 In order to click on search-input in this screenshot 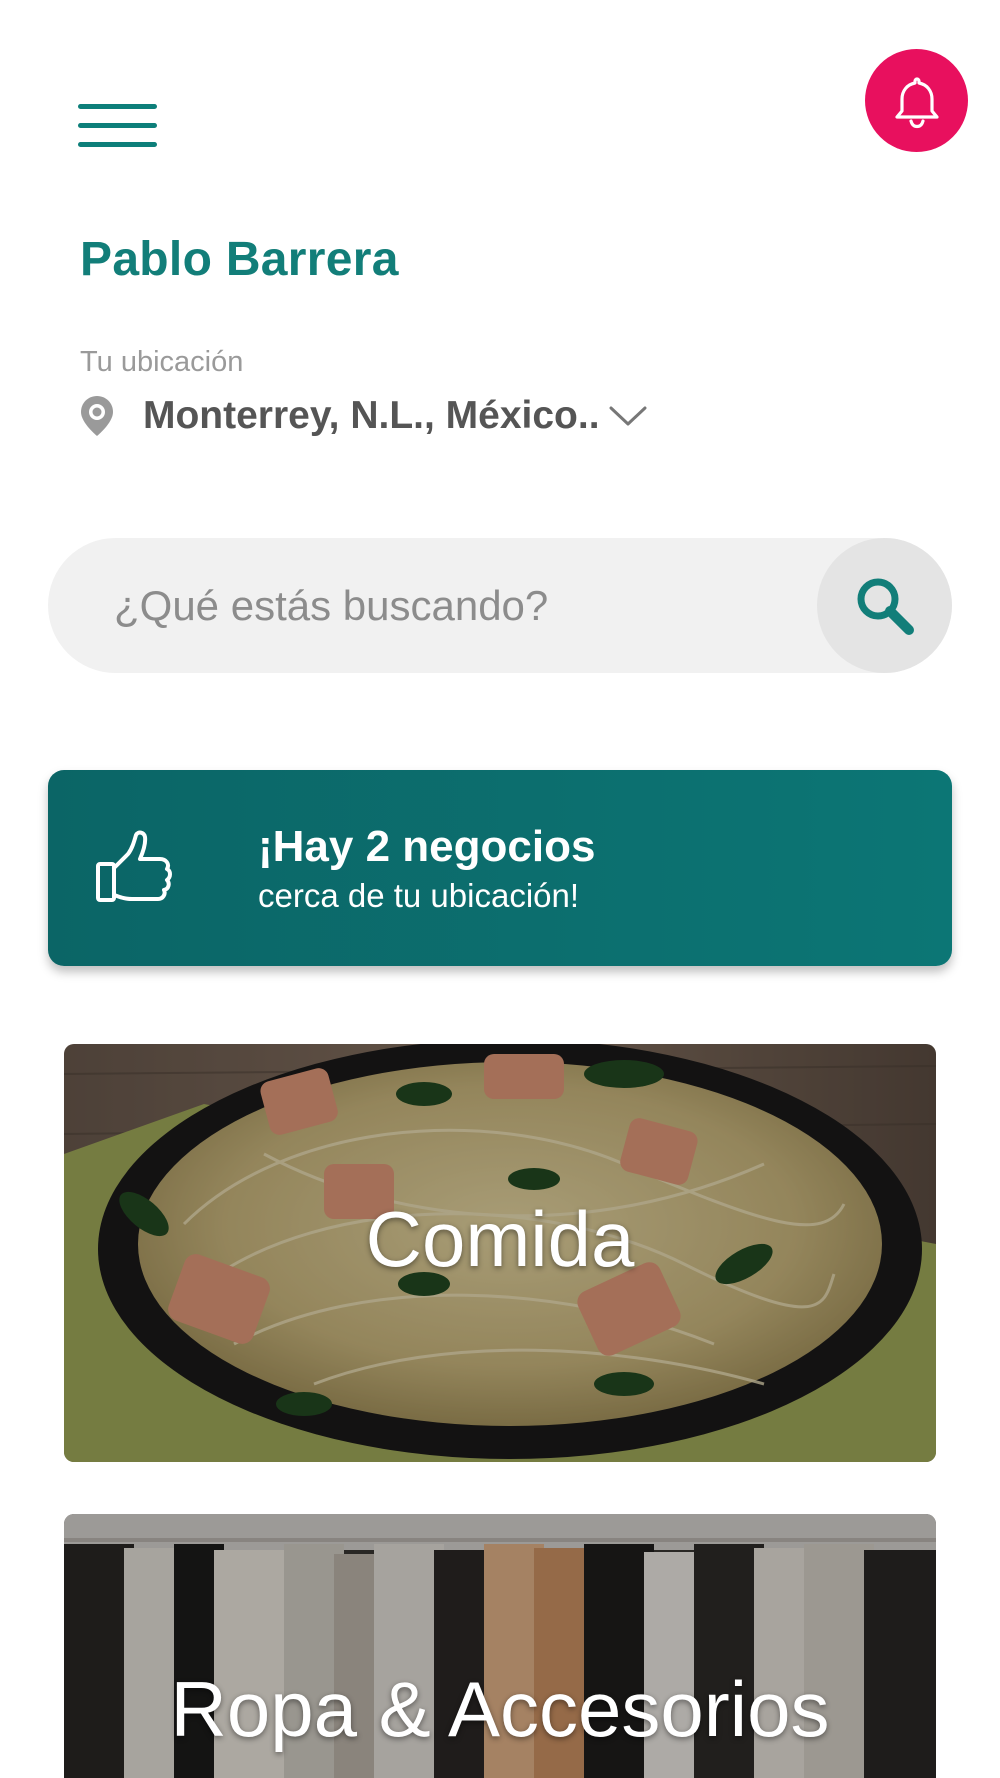, I will do `click(428, 605)`.